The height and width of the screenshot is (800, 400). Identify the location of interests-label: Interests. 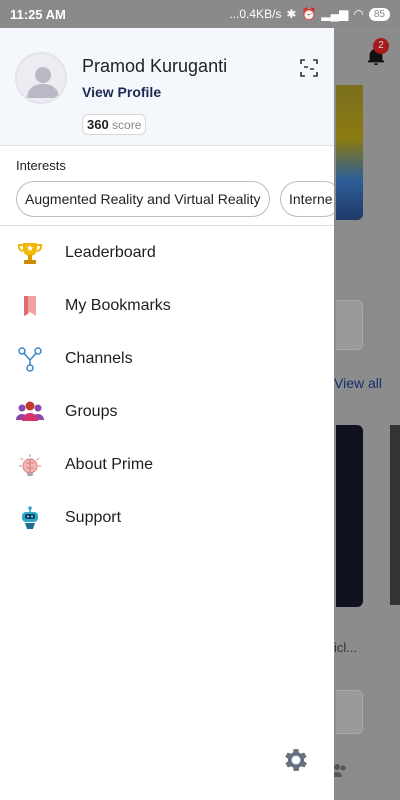
(41, 165).